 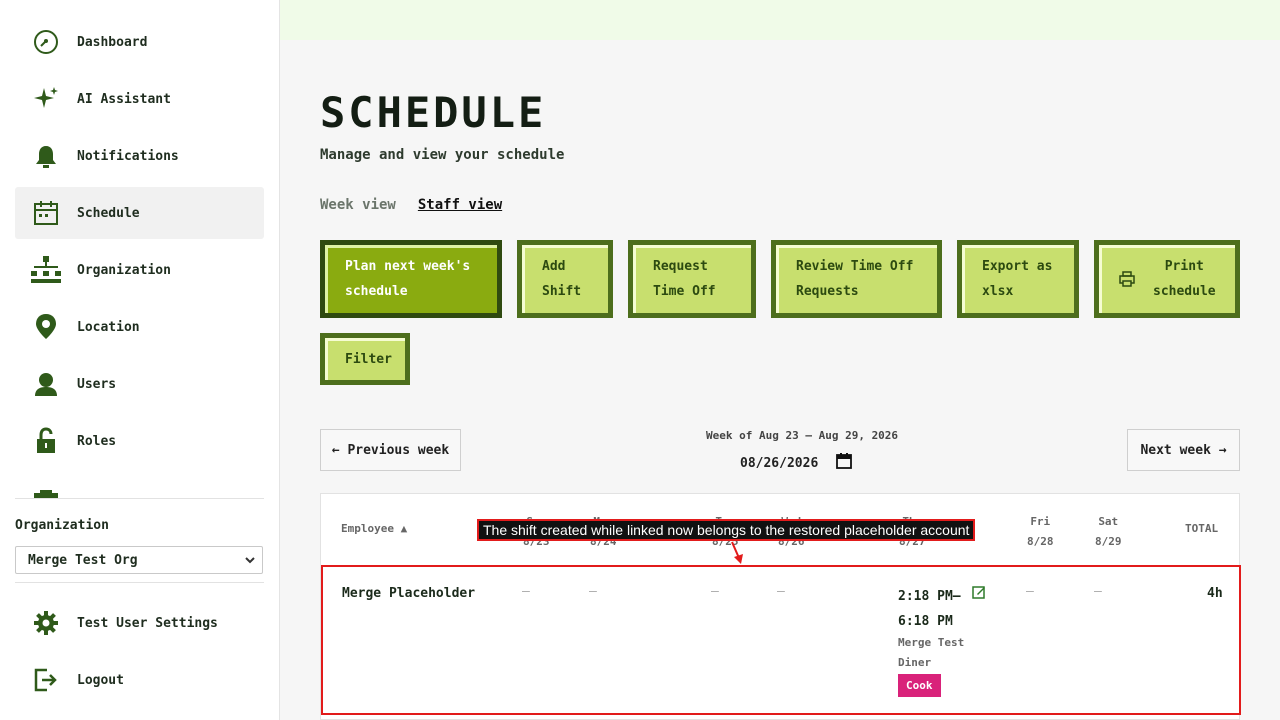 What do you see at coordinates (100, 680) in the screenshot?
I see `nav-logout-label: Logout` at bounding box center [100, 680].